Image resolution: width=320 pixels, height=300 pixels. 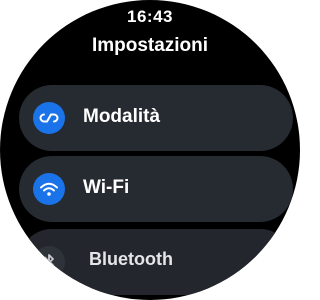 I want to click on settings-item-label: Wi-Fi, so click(x=106, y=187).